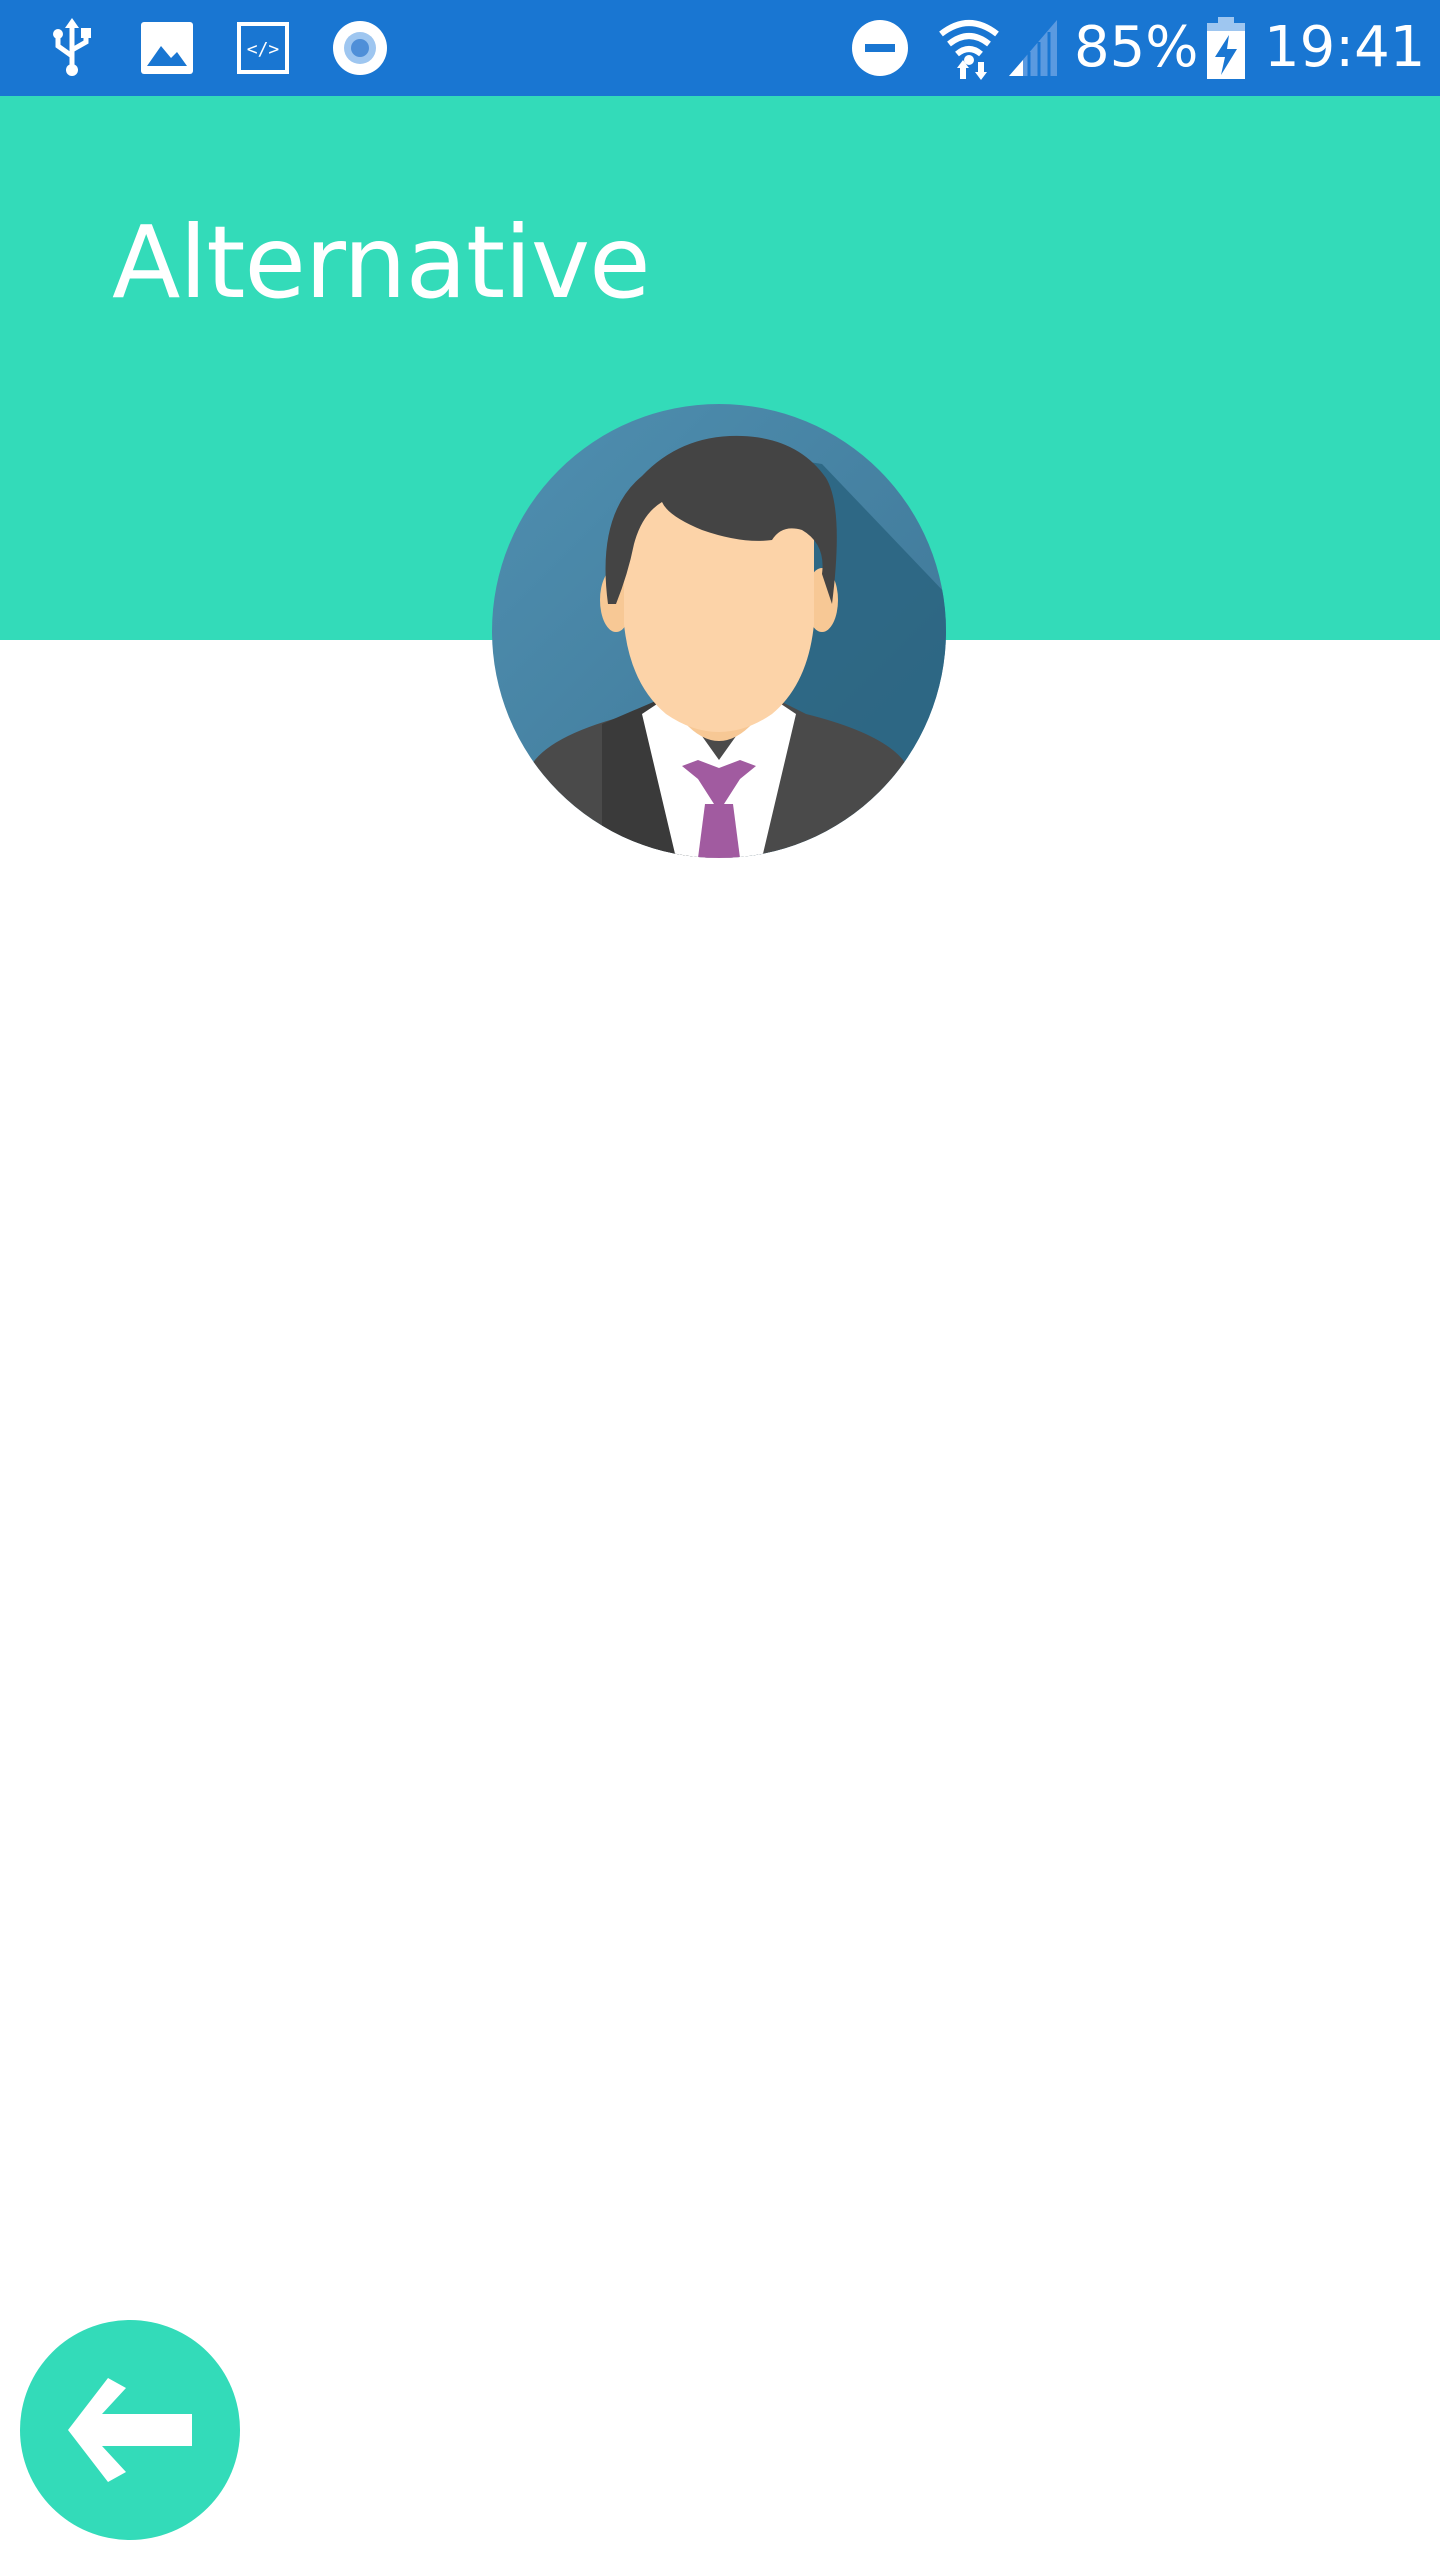 This screenshot has height=2560, width=1440. What do you see at coordinates (72, 48) in the screenshot?
I see `usb-icon` at bounding box center [72, 48].